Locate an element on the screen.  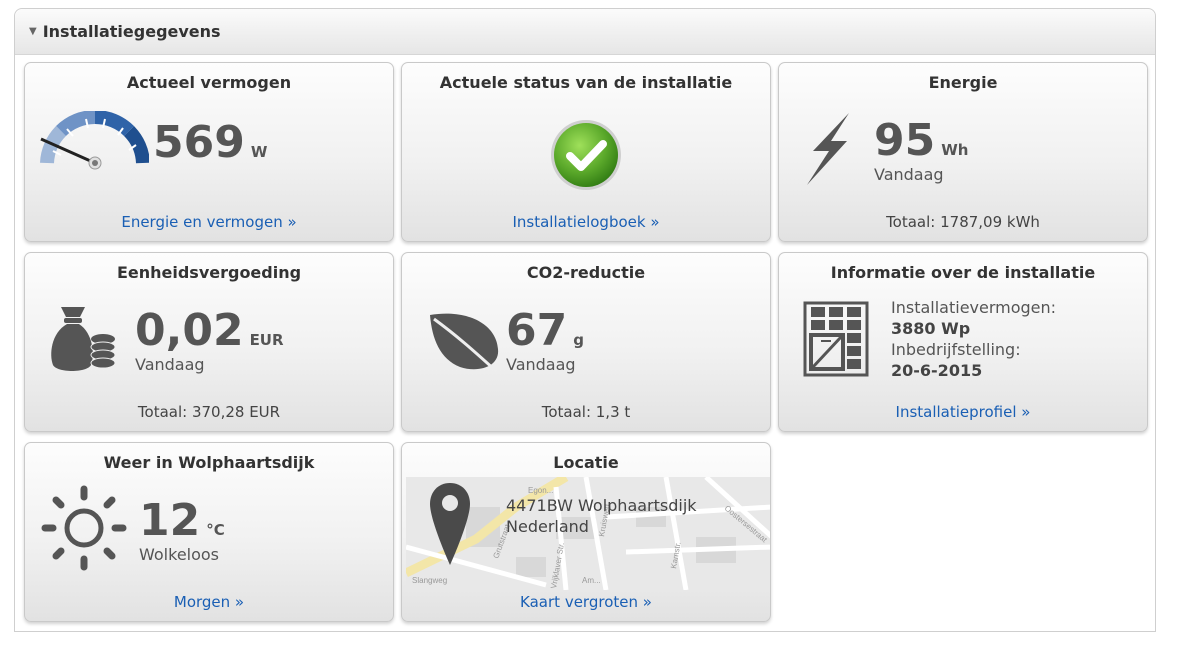
compensation-unit: EUR is located at coordinates (266, 340).